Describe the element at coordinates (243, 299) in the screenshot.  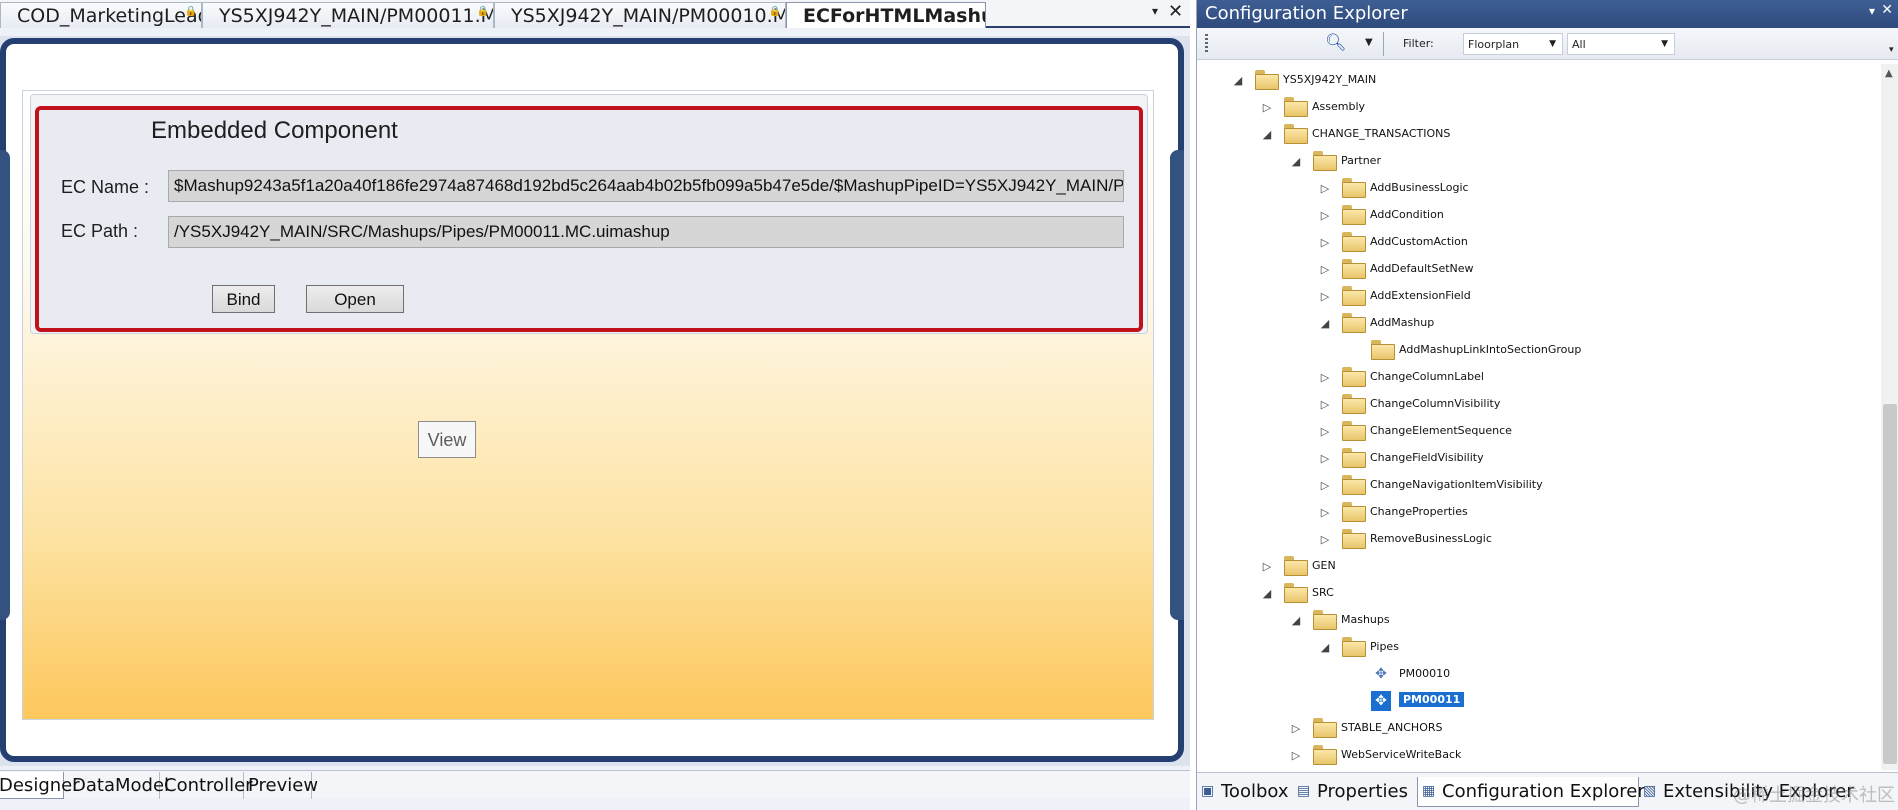
I see `bind-button: Bind` at that location.